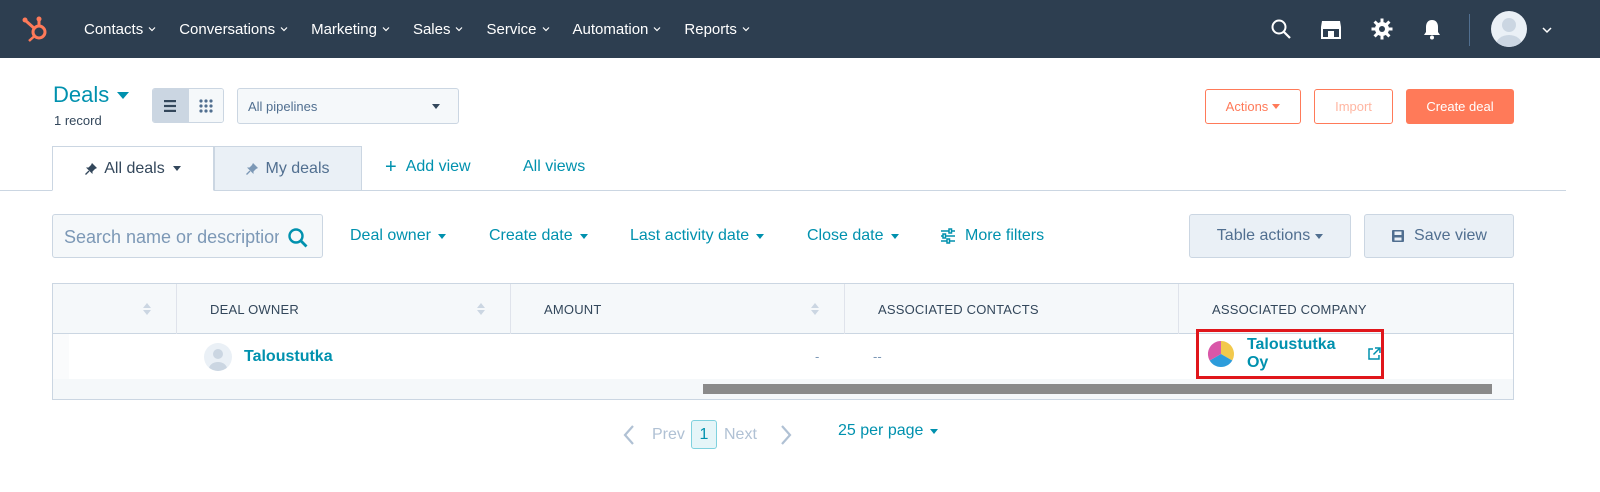 This screenshot has width=1600, height=492. I want to click on horizontal-scrollbar, so click(783, 389).